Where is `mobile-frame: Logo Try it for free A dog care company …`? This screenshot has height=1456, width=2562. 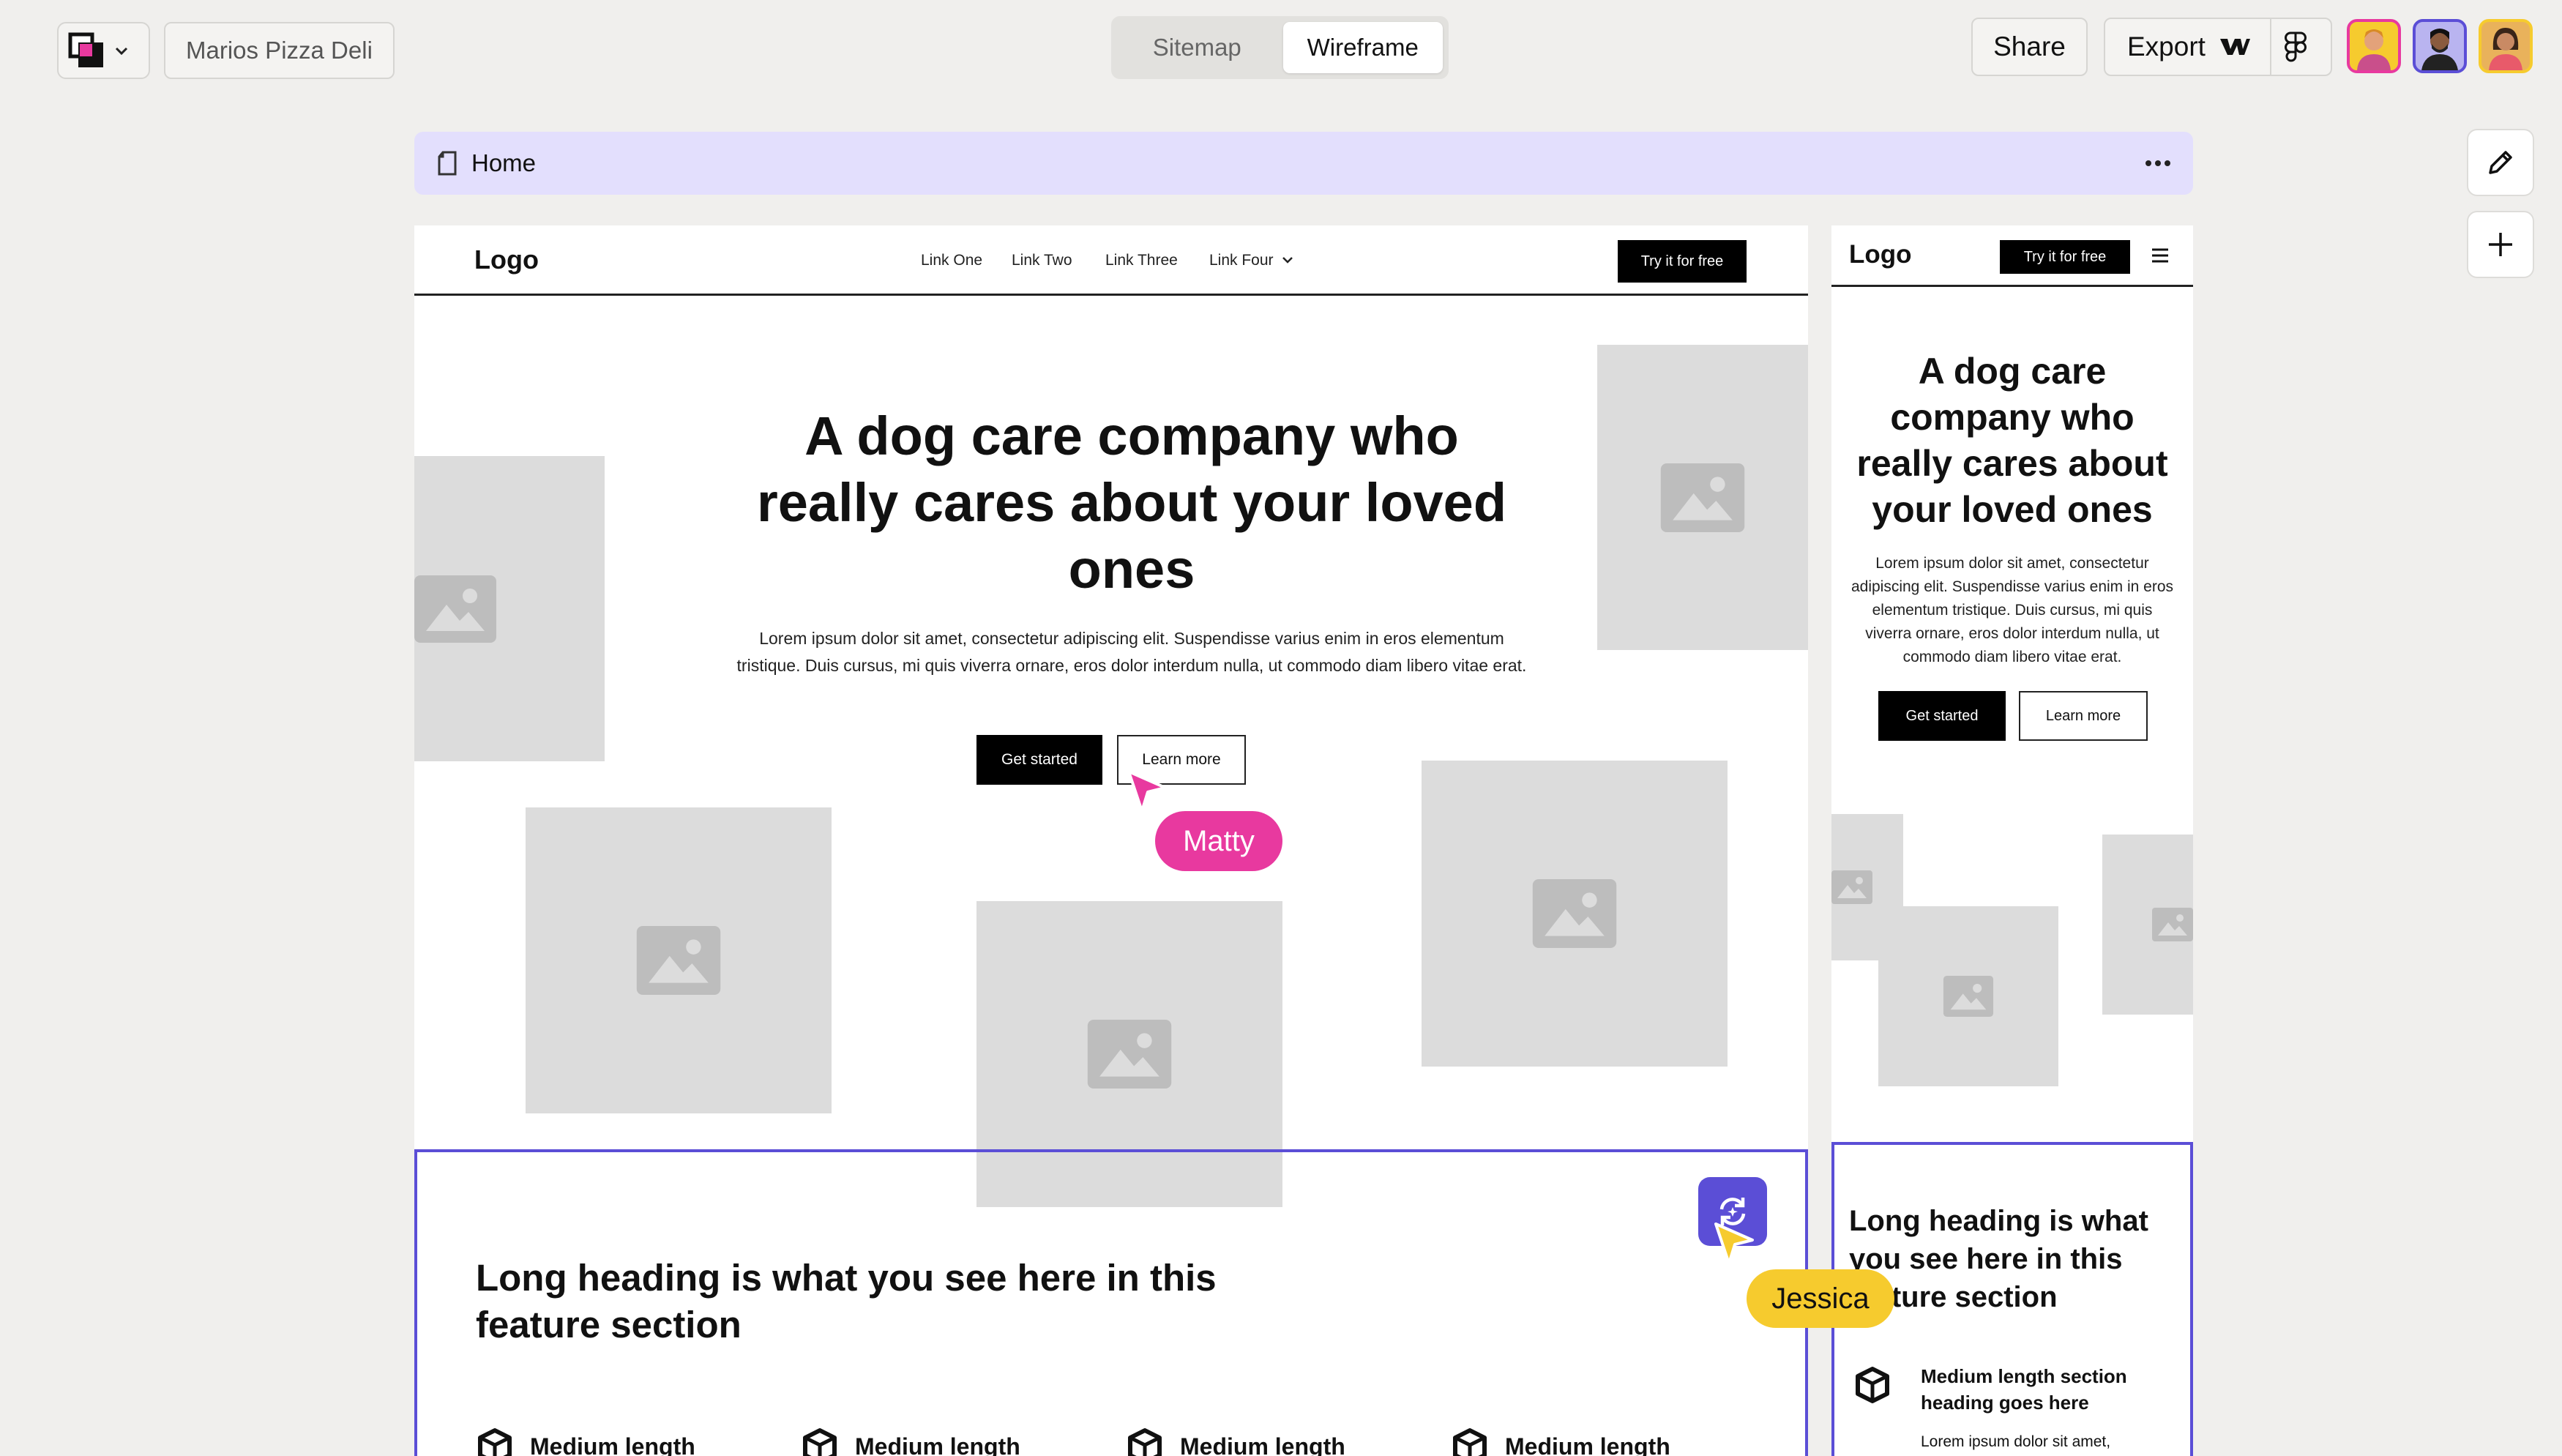
mobile-frame: Logo Try it for free A dog care company … is located at coordinates (2012, 840).